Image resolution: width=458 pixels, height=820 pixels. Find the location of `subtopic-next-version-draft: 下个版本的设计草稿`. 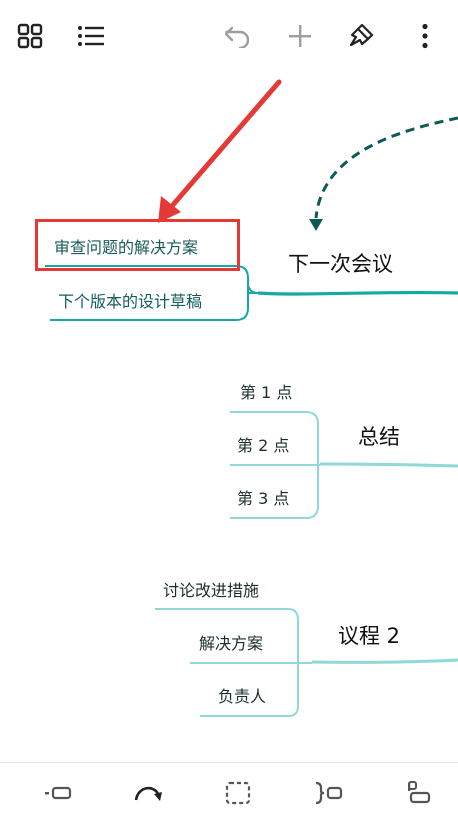

subtopic-next-version-draft: 下个版本的设计草稿 is located at coordinates (130, 300).